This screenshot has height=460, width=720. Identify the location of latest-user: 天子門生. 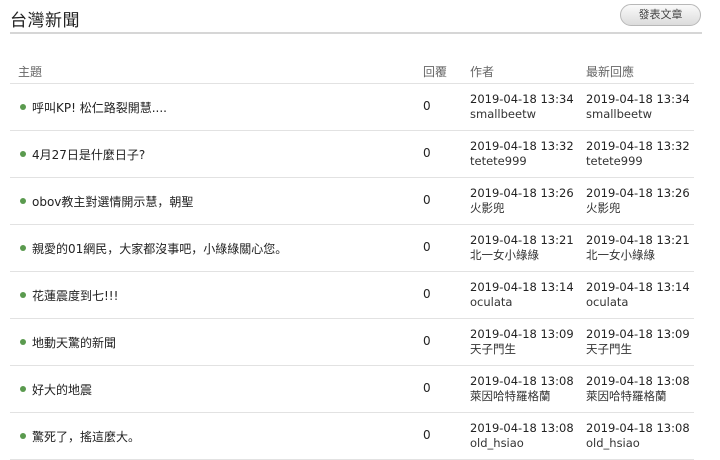
(638, 349).